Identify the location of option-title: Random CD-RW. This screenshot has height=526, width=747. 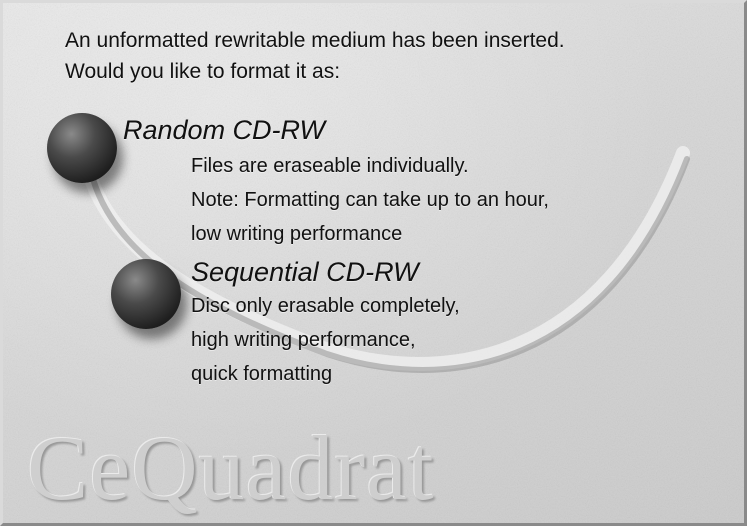
(224, 130).